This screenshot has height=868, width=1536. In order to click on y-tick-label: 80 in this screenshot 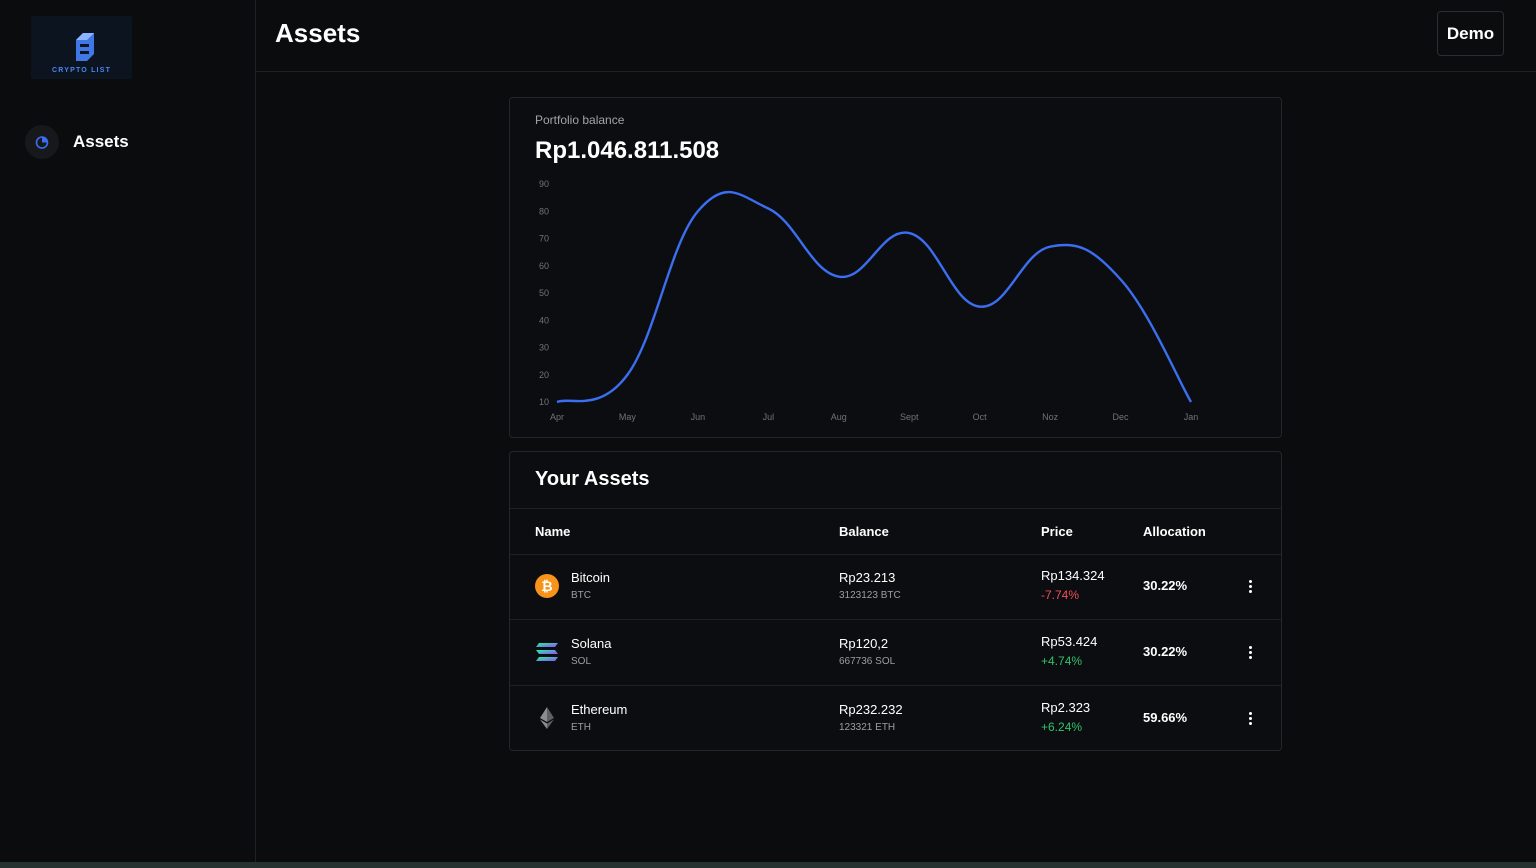, I will do `click(544, 211)`.